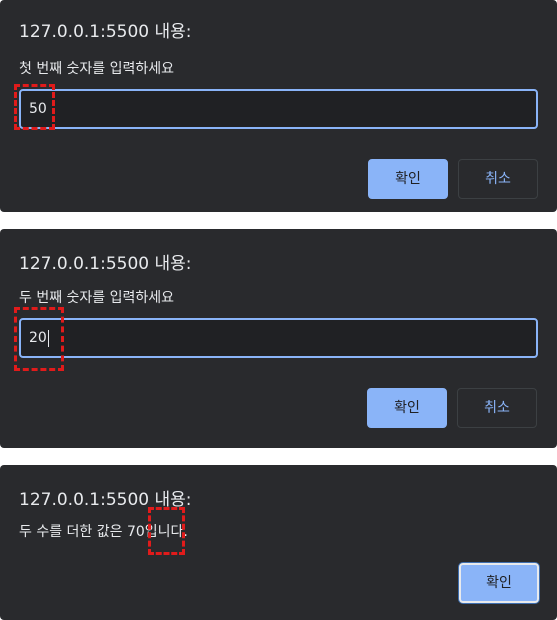  Describe the element at coordinates (38, 109) in the screenshot. I see `input-value: 50` at that location.